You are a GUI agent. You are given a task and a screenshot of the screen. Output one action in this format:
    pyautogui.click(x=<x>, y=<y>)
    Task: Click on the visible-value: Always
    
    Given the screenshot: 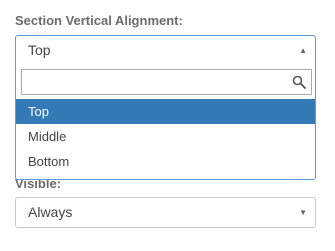 What is the action you would take?
    pyautogui.click(x=50, y=212)
    